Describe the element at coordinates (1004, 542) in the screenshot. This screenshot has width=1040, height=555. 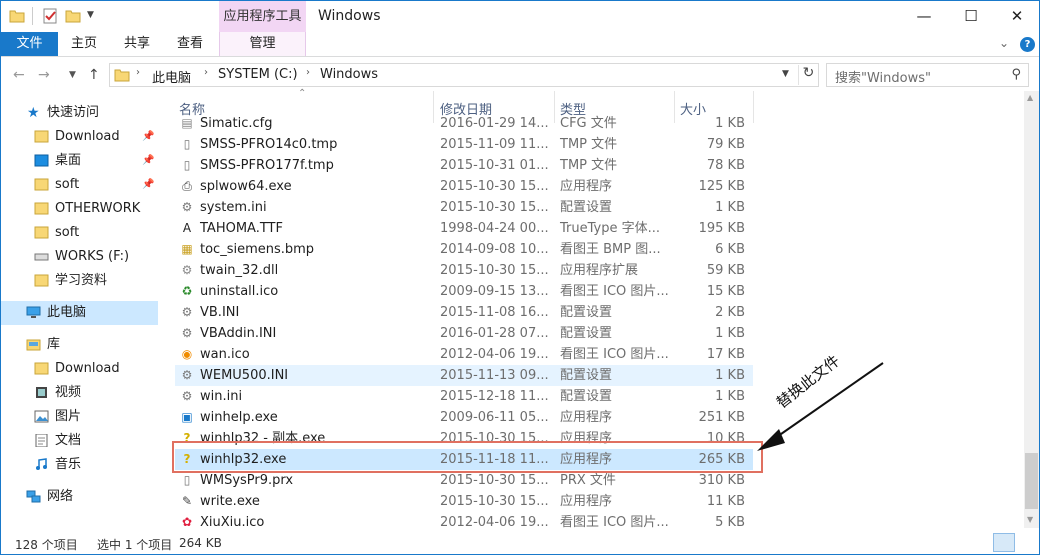
I see `details-view-icon` at that location.